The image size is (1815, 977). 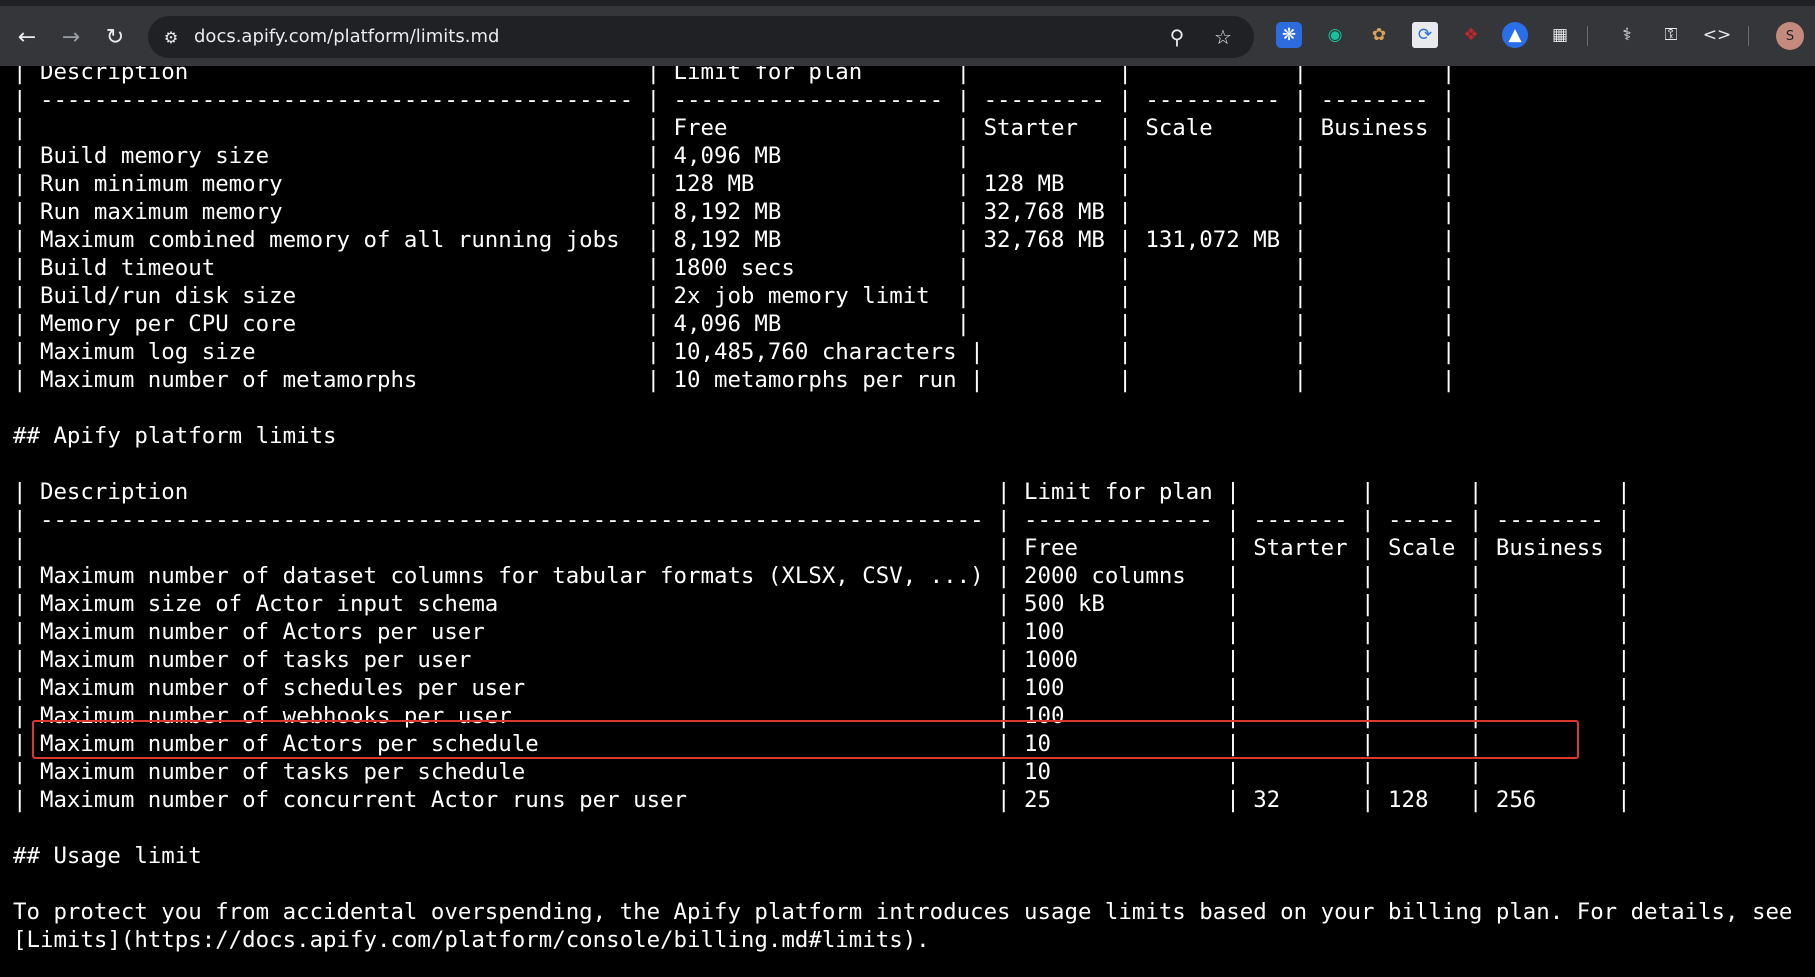 I want to click on profile-avatar: S, so click(x=1790, y=36).